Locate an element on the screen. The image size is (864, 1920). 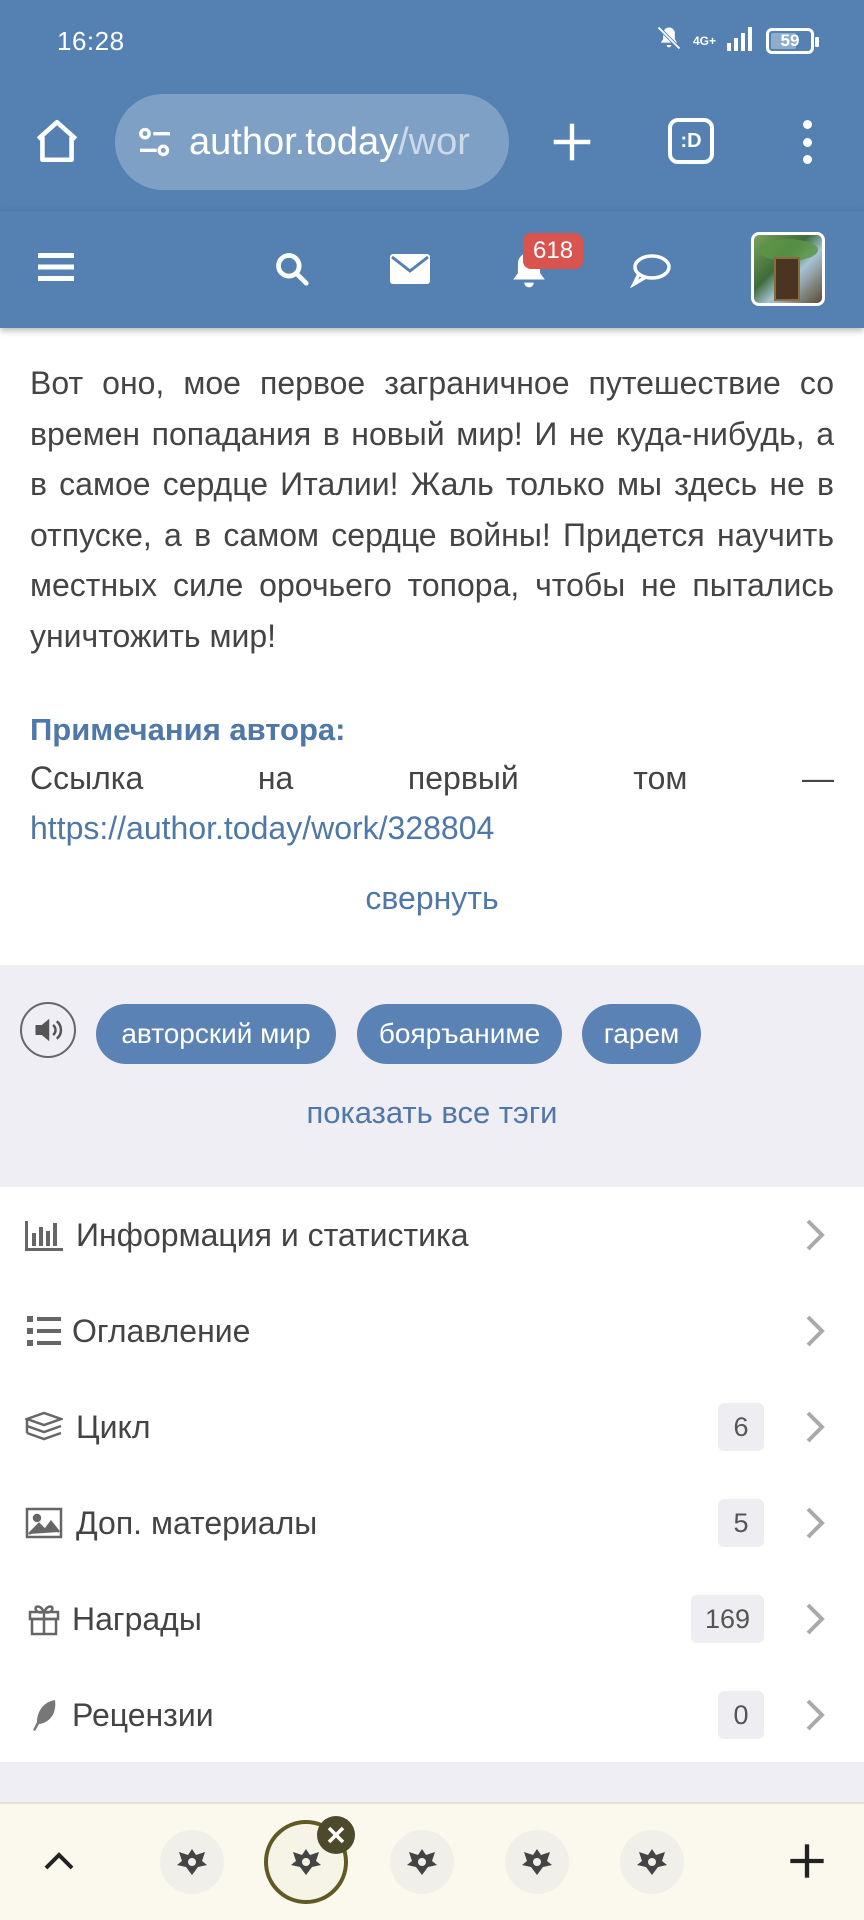
site-settings-icon is located at coordinates (155, 142).